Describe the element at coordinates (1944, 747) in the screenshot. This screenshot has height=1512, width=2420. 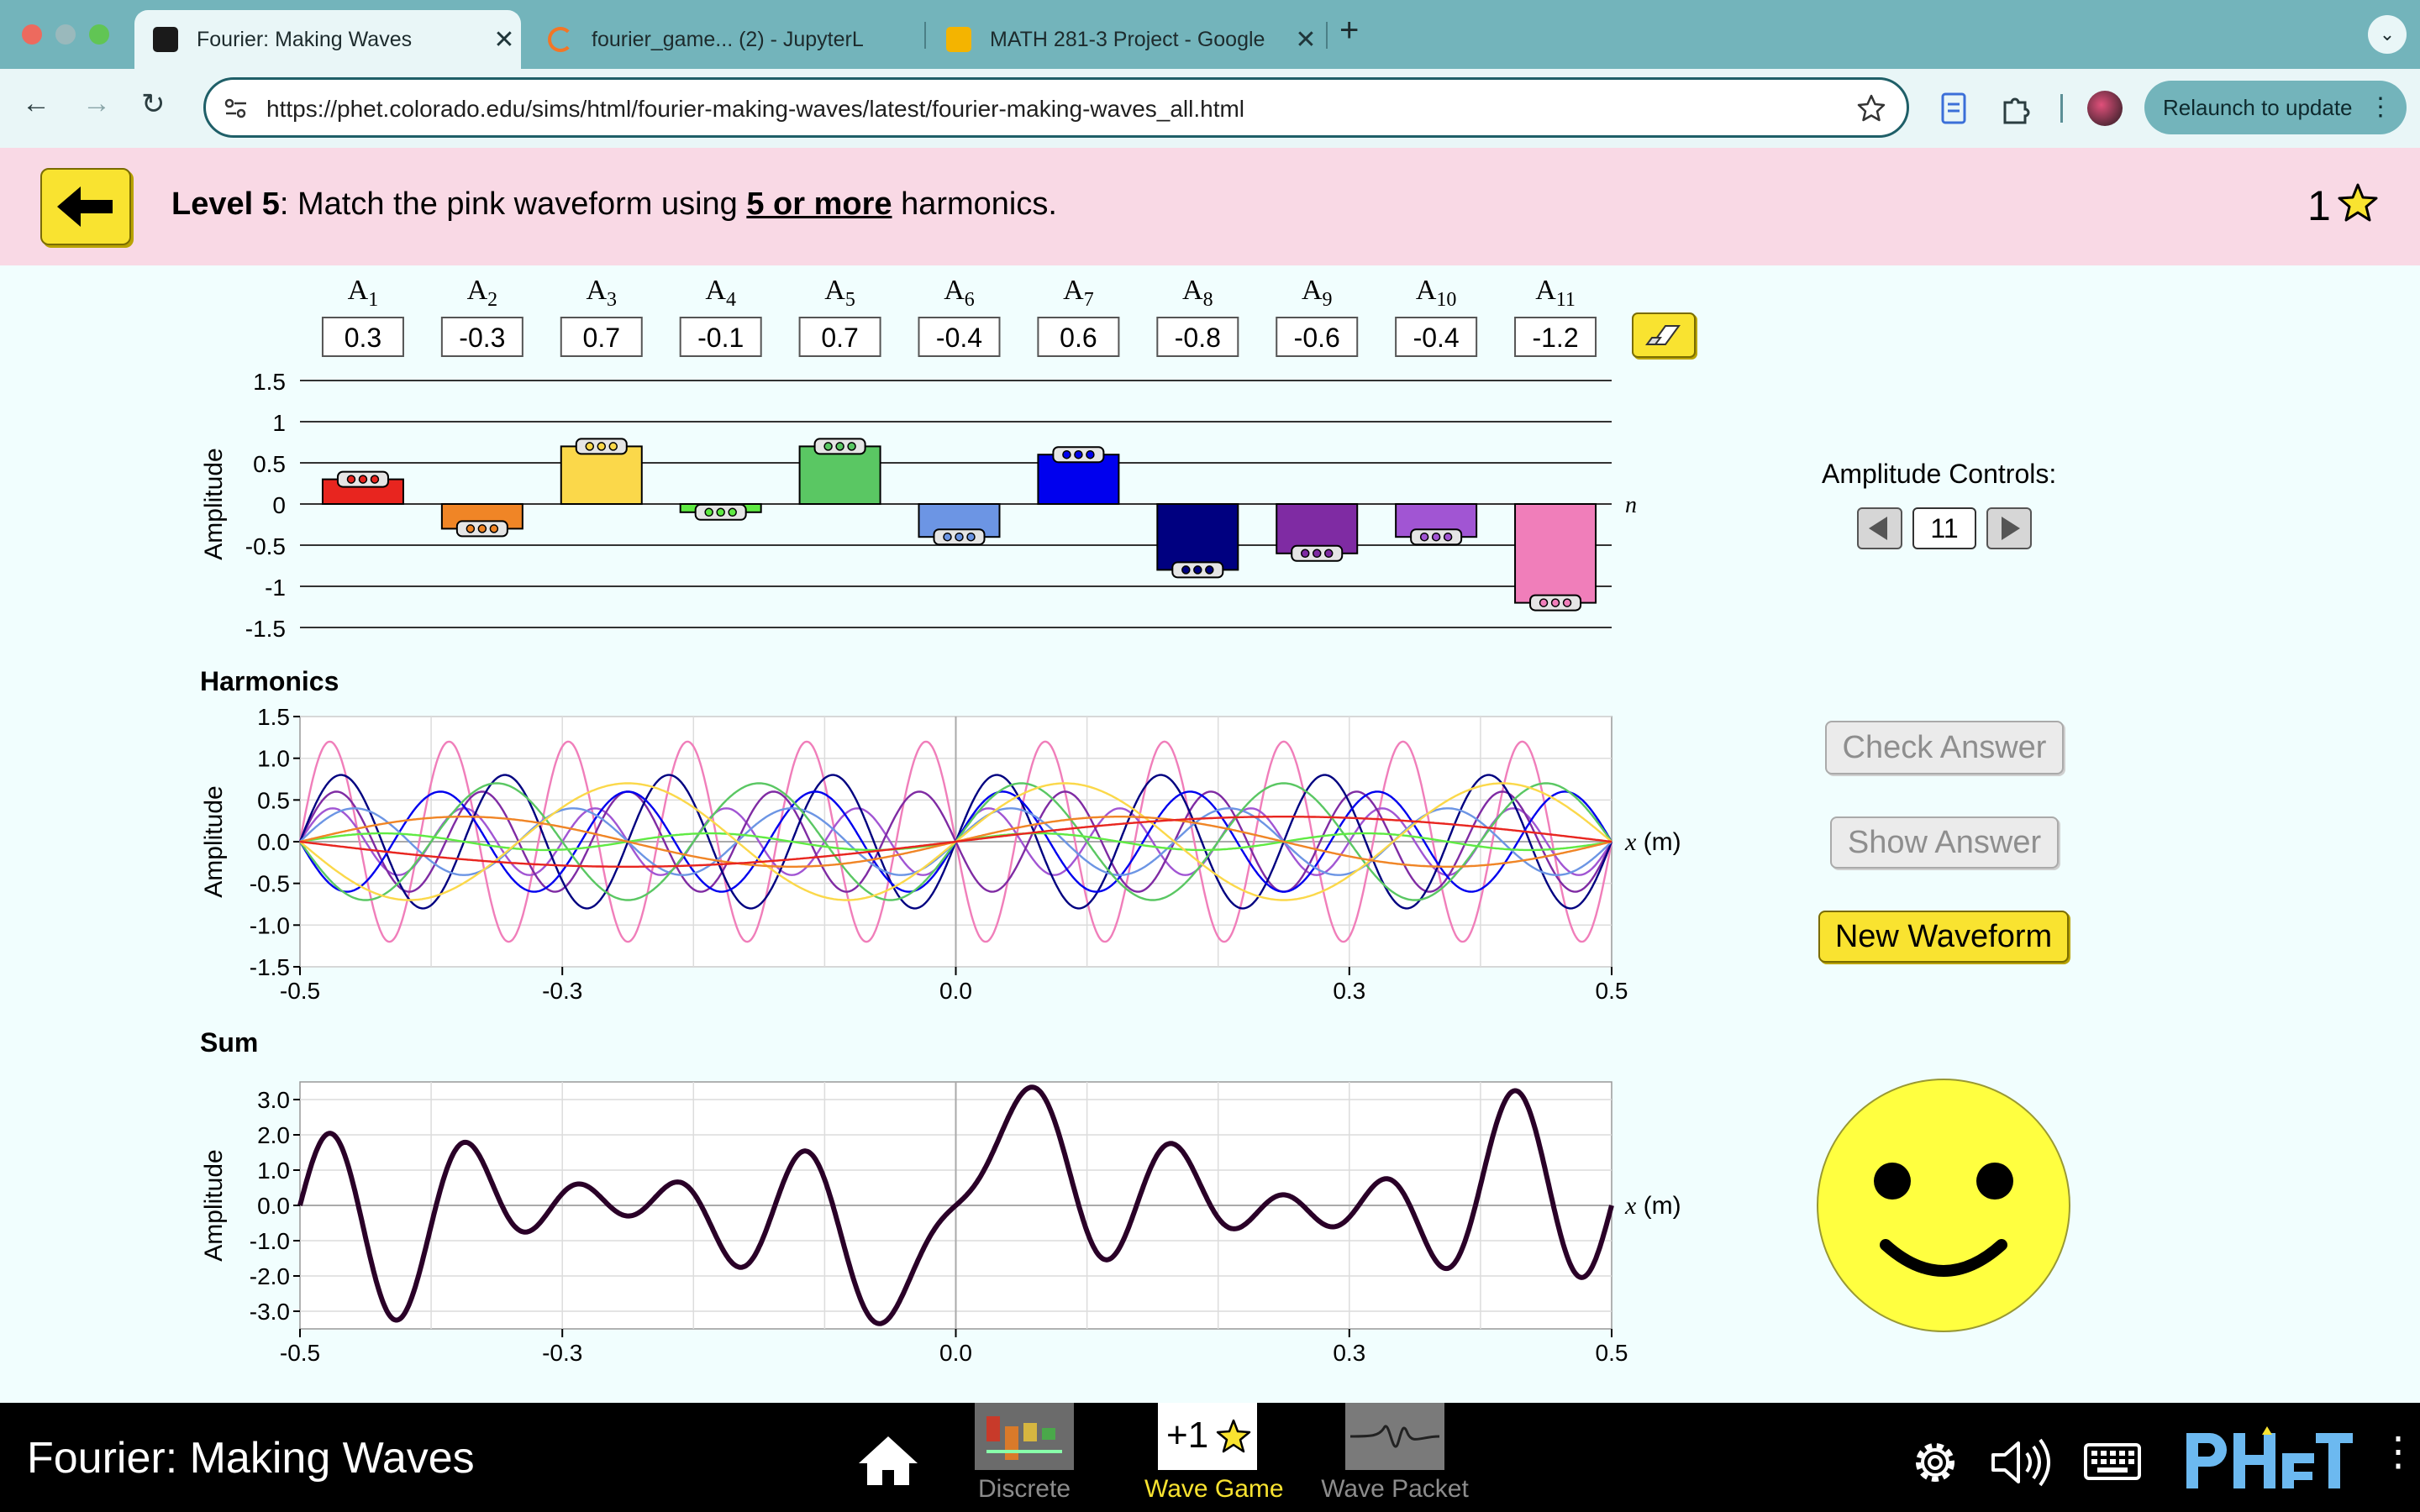
I see `check-answer-button: Check Answer` at that location.